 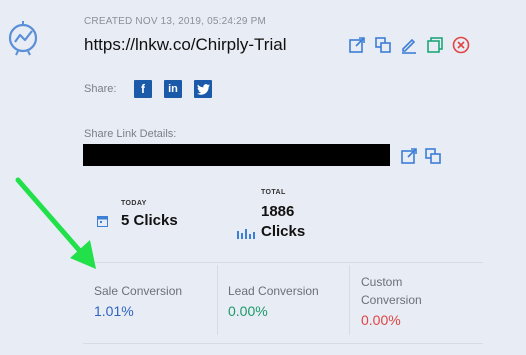 I want to click on link-actions-toolbar, so click(x=409, y=45).